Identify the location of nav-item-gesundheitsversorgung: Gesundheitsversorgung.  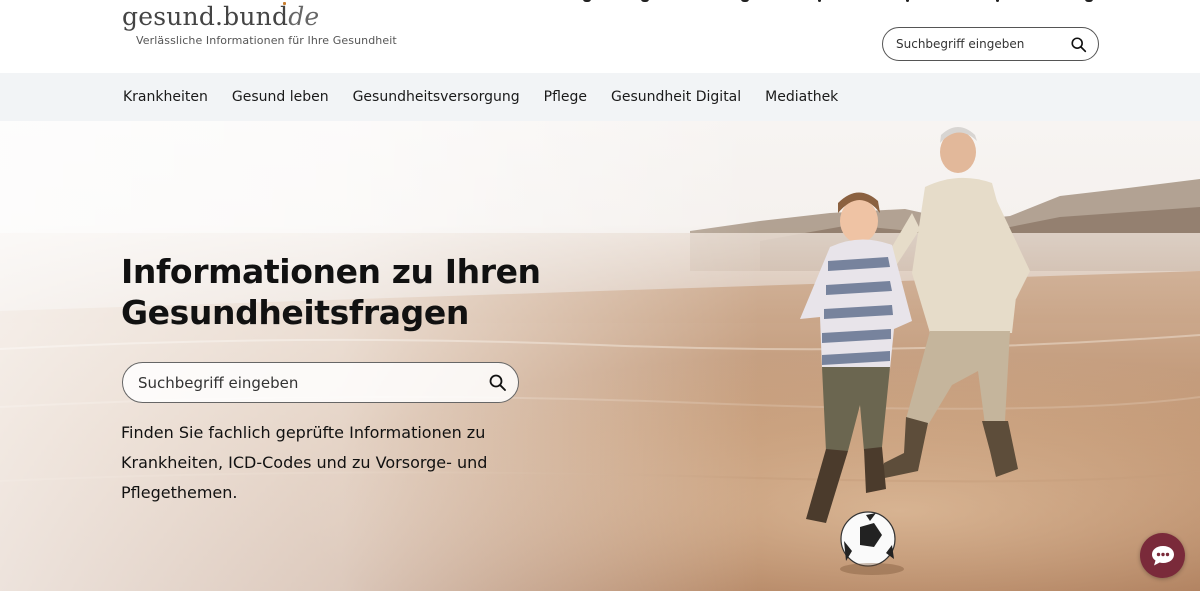
(436, 97).